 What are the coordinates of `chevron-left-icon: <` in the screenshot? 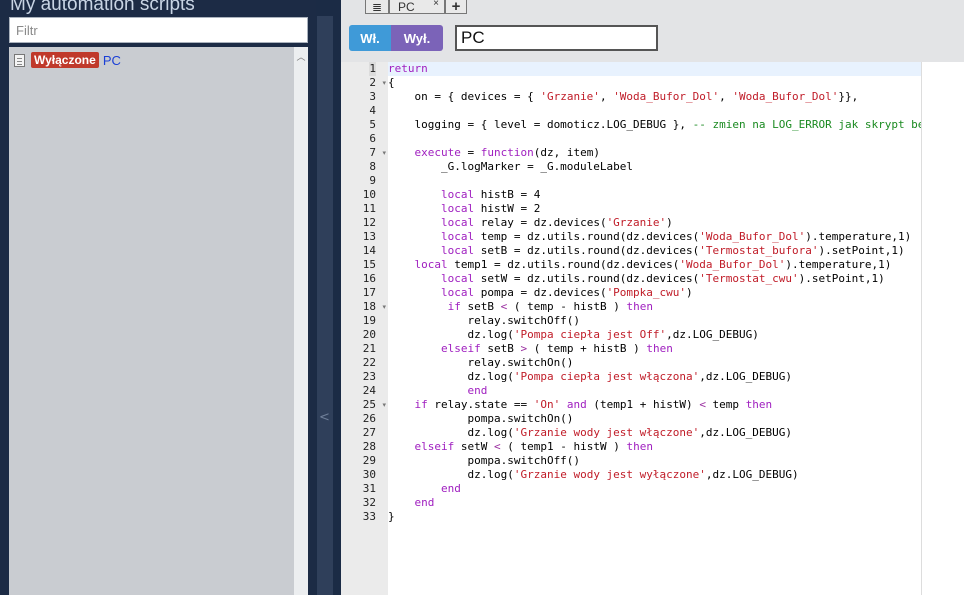 It's located at (324, 417).